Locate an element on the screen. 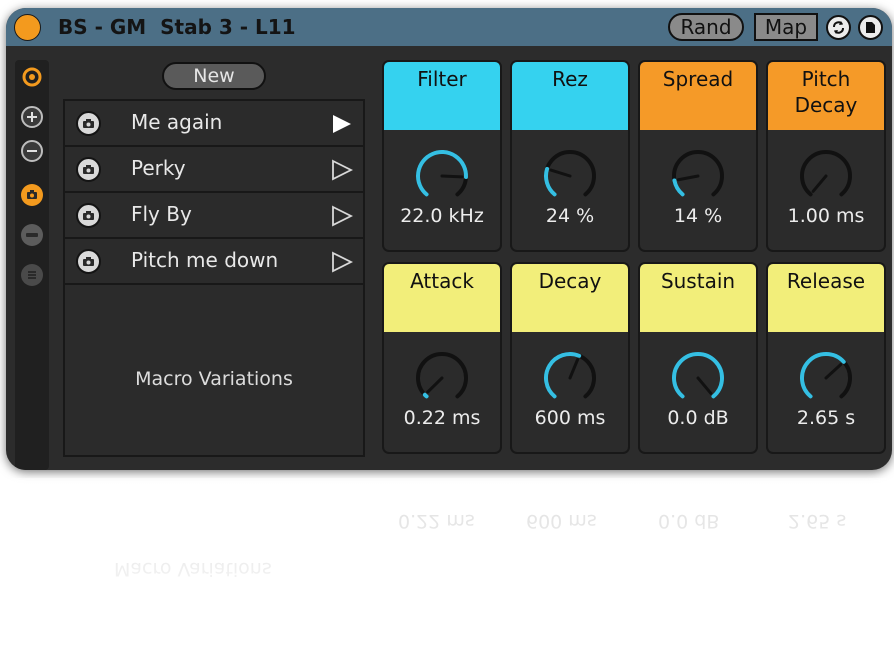 This screenshot has width=894, height=648. variation-row: Perky is located at coordinates (214, 170).